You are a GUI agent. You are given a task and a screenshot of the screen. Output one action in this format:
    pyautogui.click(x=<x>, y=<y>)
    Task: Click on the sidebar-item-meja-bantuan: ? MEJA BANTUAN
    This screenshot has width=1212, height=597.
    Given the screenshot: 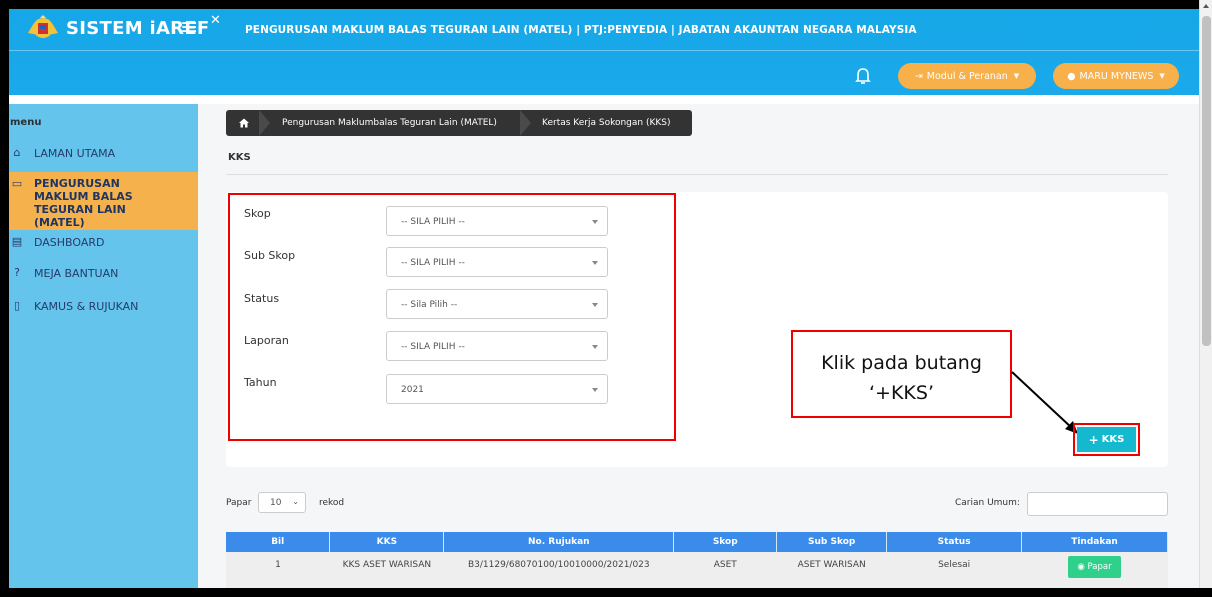 What is the action you would take?
    pyautogui.click(x=99, y=276)
    